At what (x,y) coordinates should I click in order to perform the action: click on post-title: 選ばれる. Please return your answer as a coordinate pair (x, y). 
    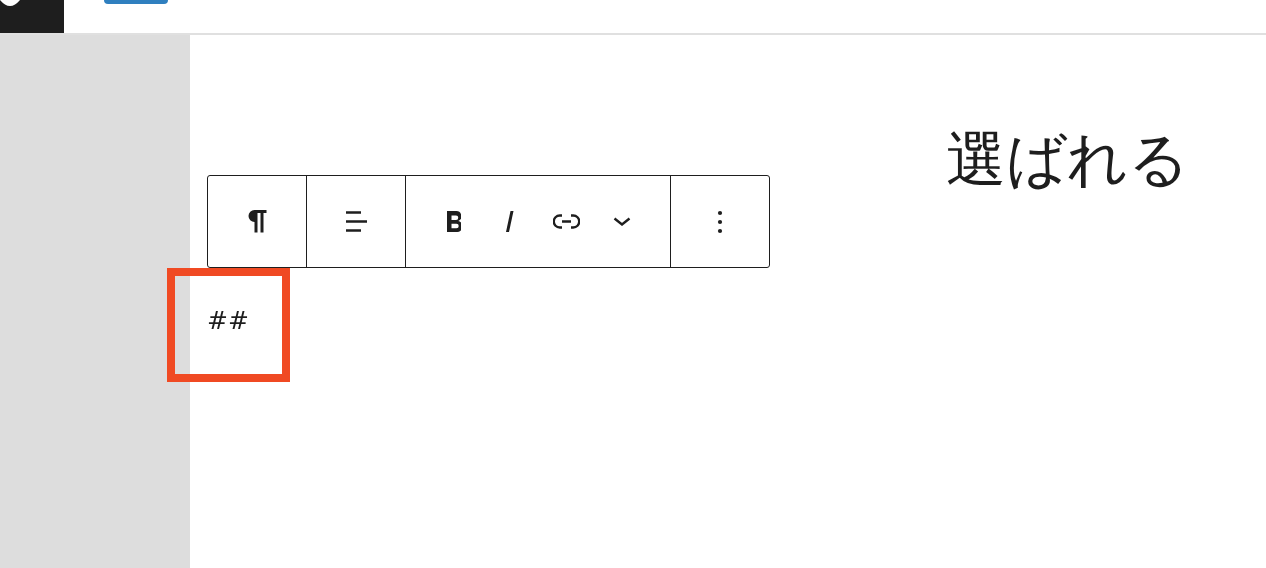
    Looking at the image, I should click on (1067, 159).